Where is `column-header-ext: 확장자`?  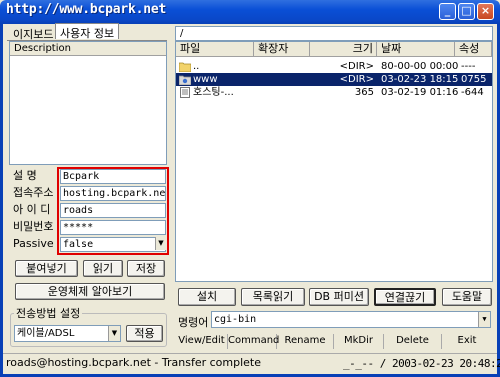
column-header-ext: 확장자 is located at coordinates (282, 49).